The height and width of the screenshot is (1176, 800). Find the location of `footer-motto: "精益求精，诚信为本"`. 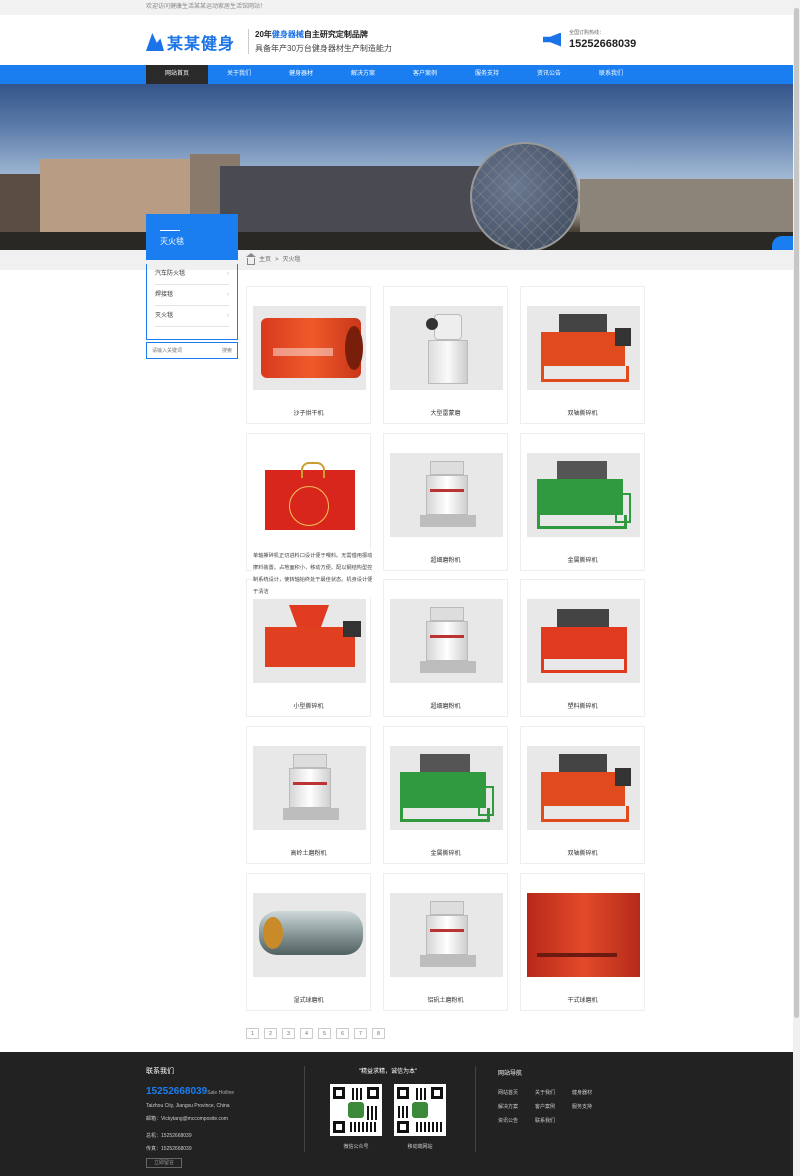

footer-motto: "精益求精，诚信为本" is located at coordinates (388, 1072).